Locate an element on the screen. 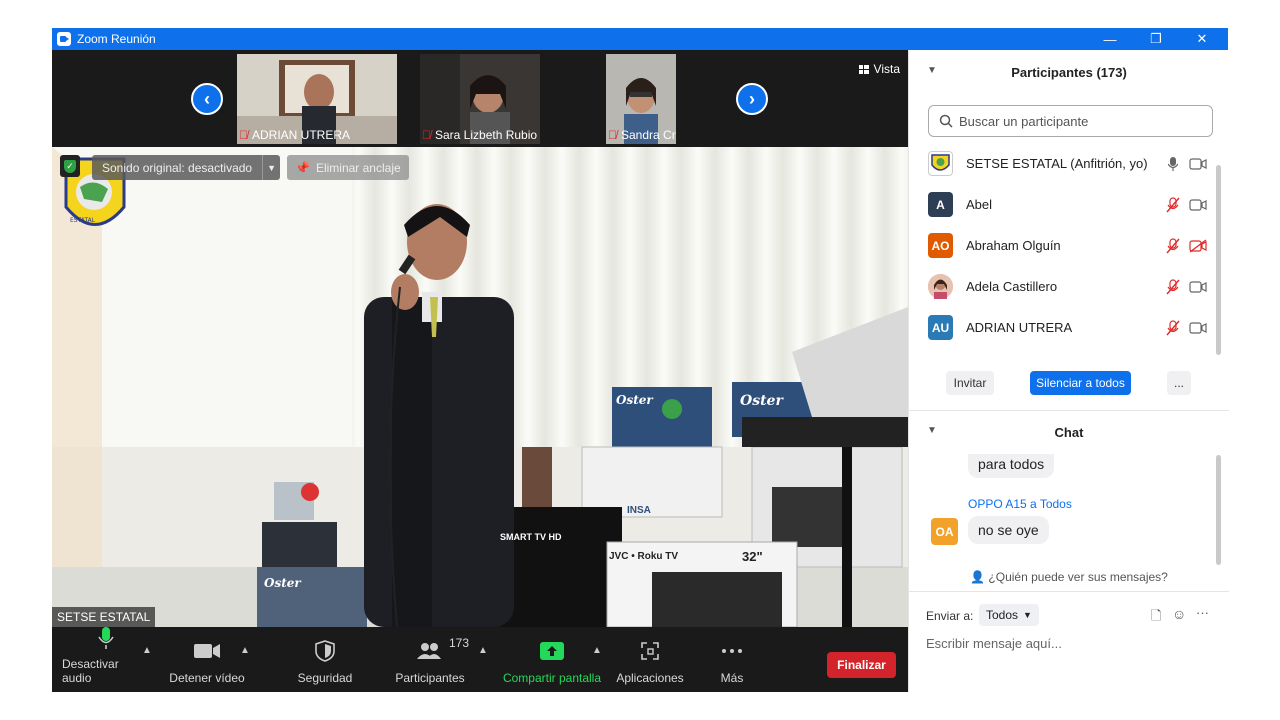 The height and width of the screenshot is (720, 1280). title-bar: Zoom Reunión — ❐ ✕ is located at coordinates (640, 39).